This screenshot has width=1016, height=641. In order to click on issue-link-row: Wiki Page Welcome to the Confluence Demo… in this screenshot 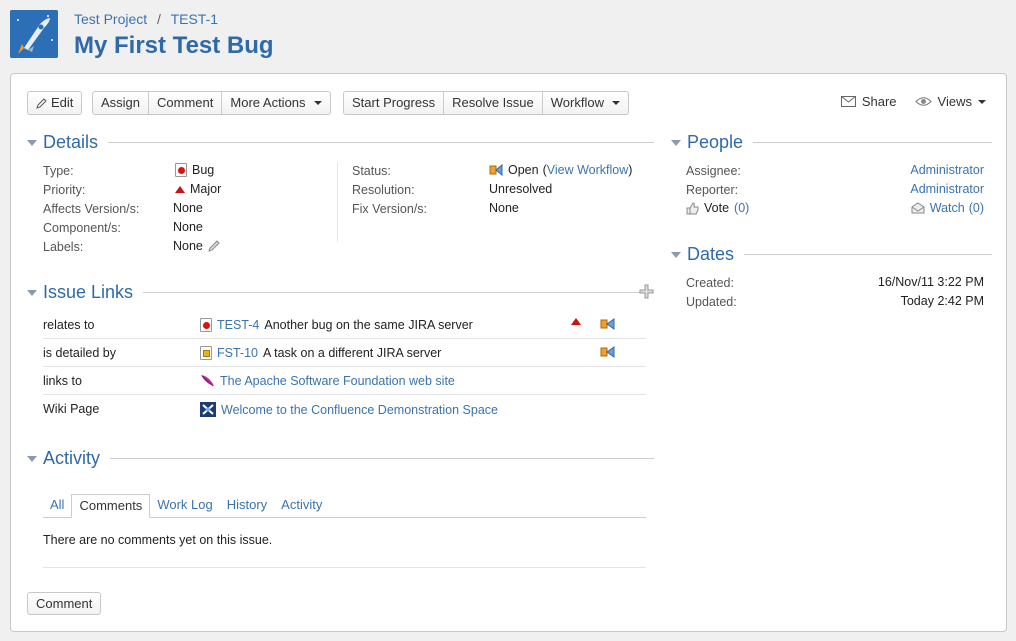, I will do `click(344, 409)`.